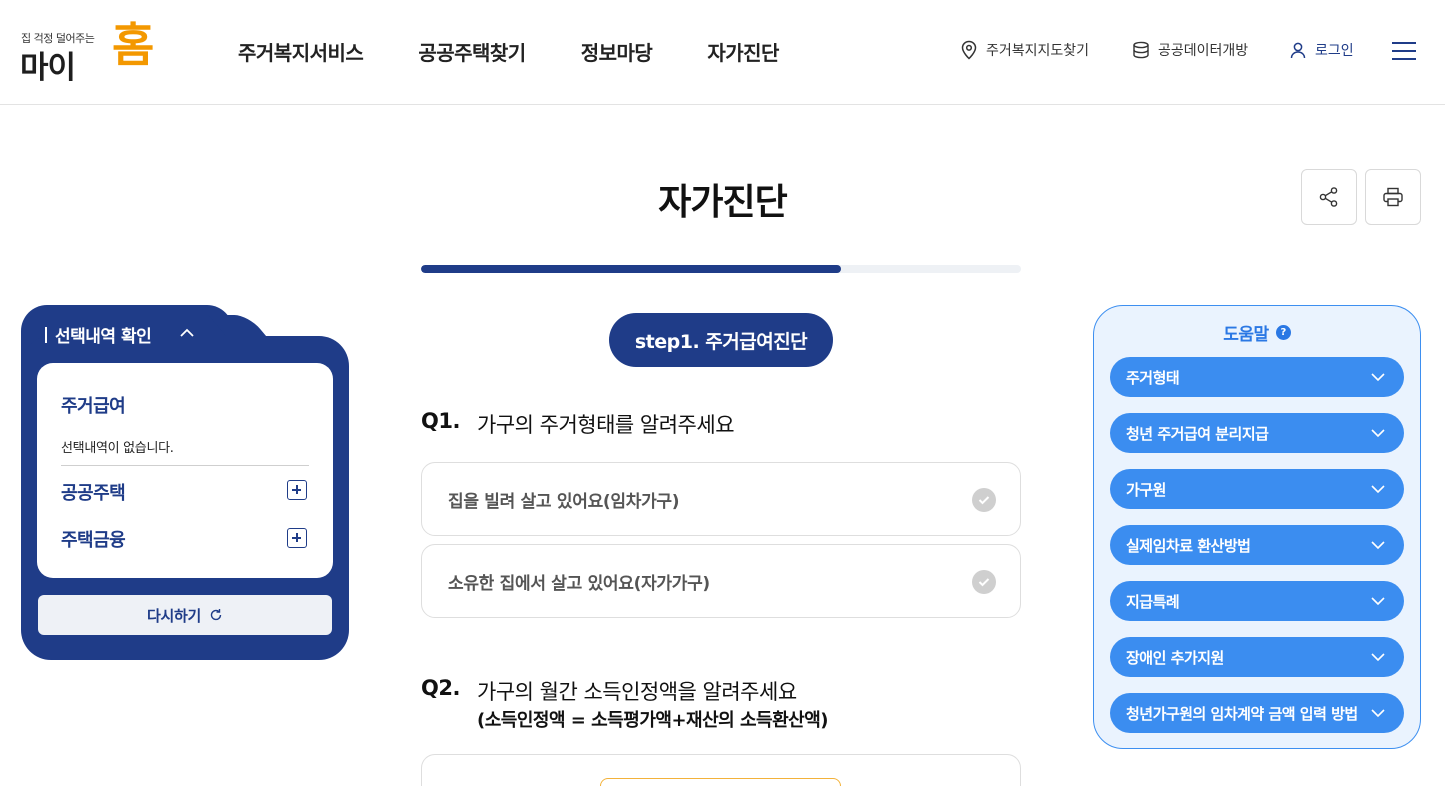 The height and width of the screenshot is (786, 1445). Describe the element at coordinates (1153, 377) in the screenshot. I see `help-item-label: 주거형태` at that location.